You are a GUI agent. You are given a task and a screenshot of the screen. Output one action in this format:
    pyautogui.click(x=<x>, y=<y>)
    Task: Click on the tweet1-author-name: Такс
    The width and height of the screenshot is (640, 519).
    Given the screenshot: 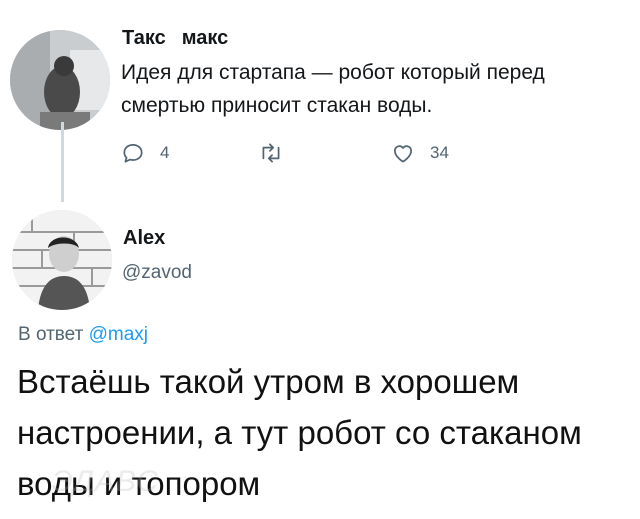 What is the action you would take?
    pyautogui.click(x=144, y=38)
    